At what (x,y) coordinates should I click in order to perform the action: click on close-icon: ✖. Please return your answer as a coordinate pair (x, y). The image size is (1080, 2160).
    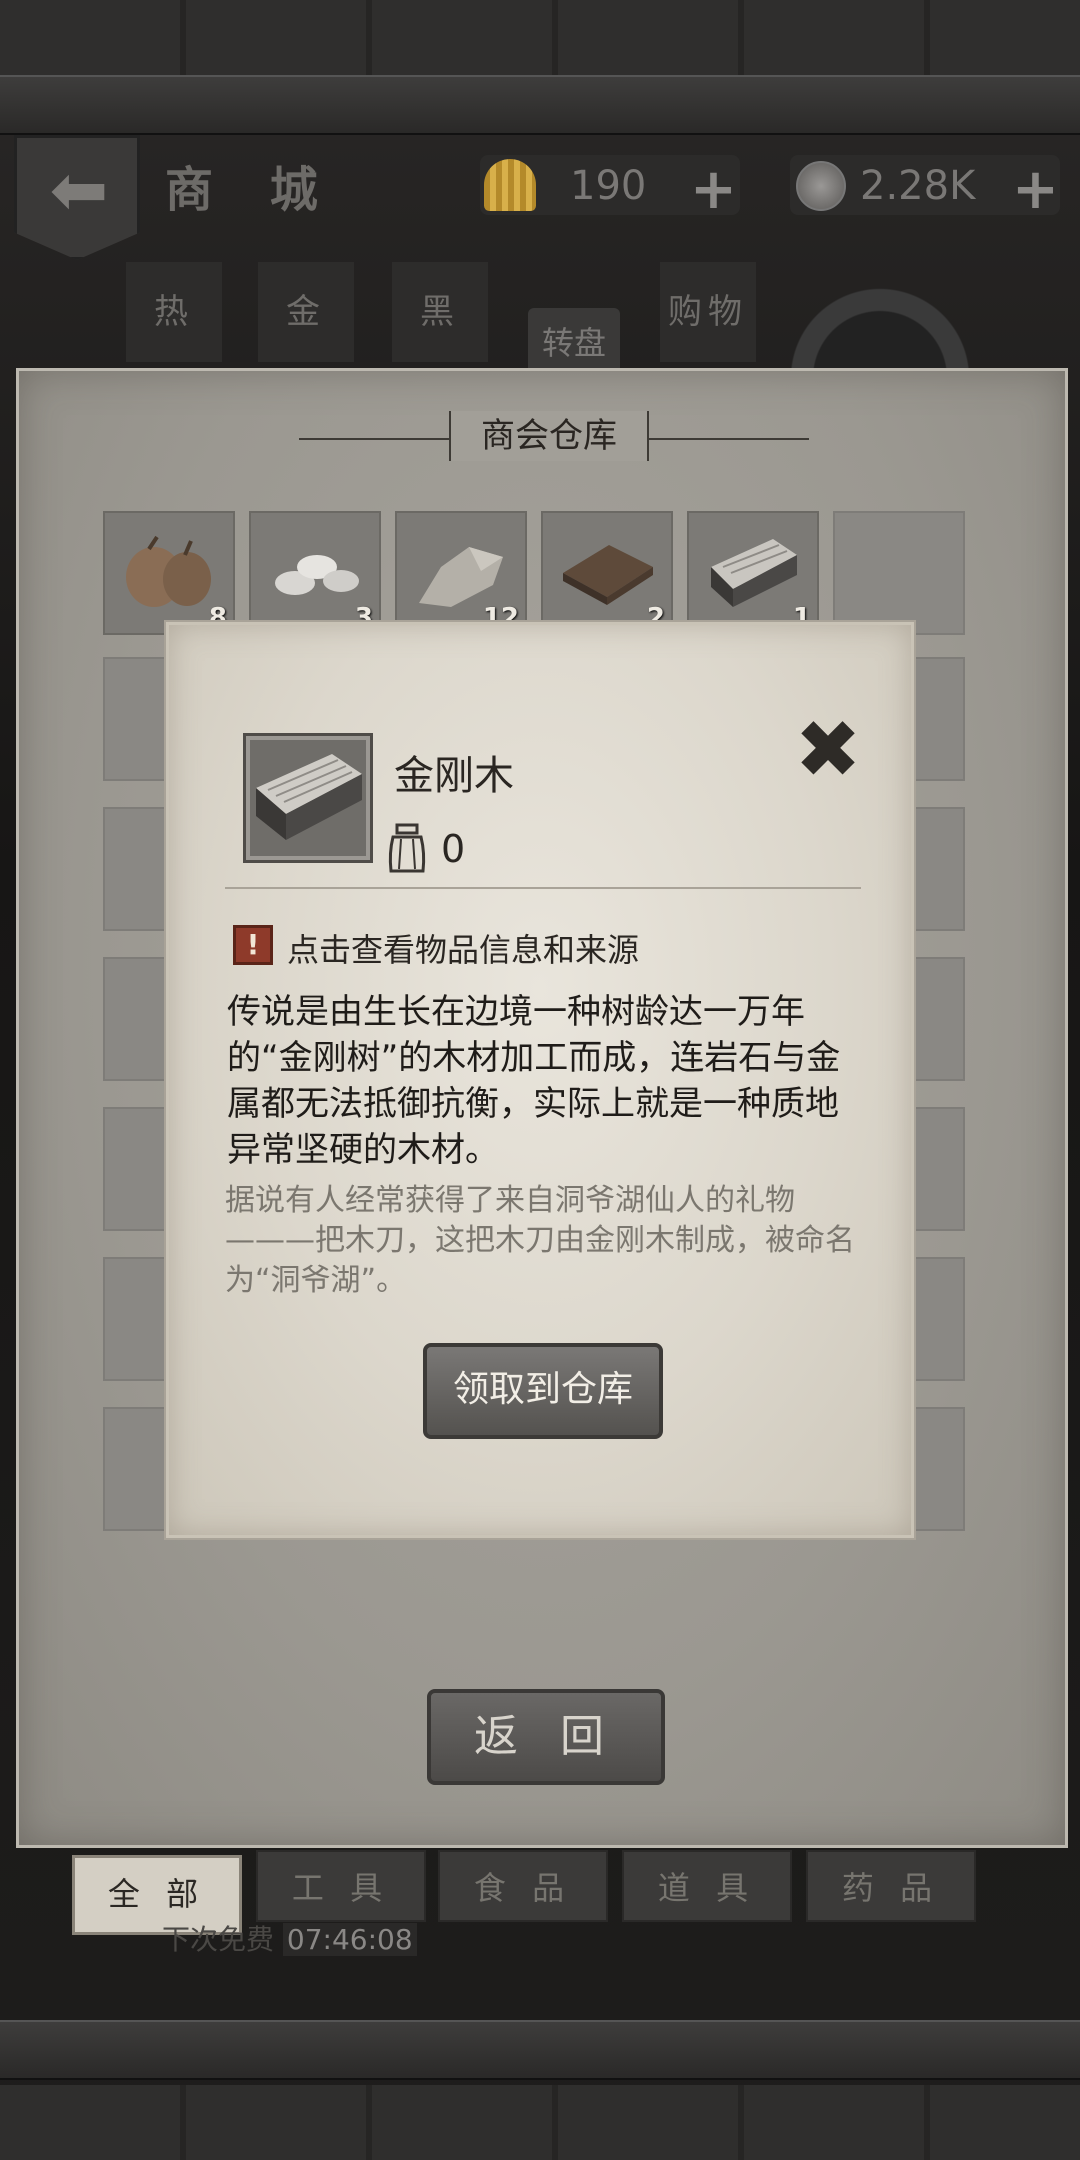
    Looking at the image, I should click on (828, 750).